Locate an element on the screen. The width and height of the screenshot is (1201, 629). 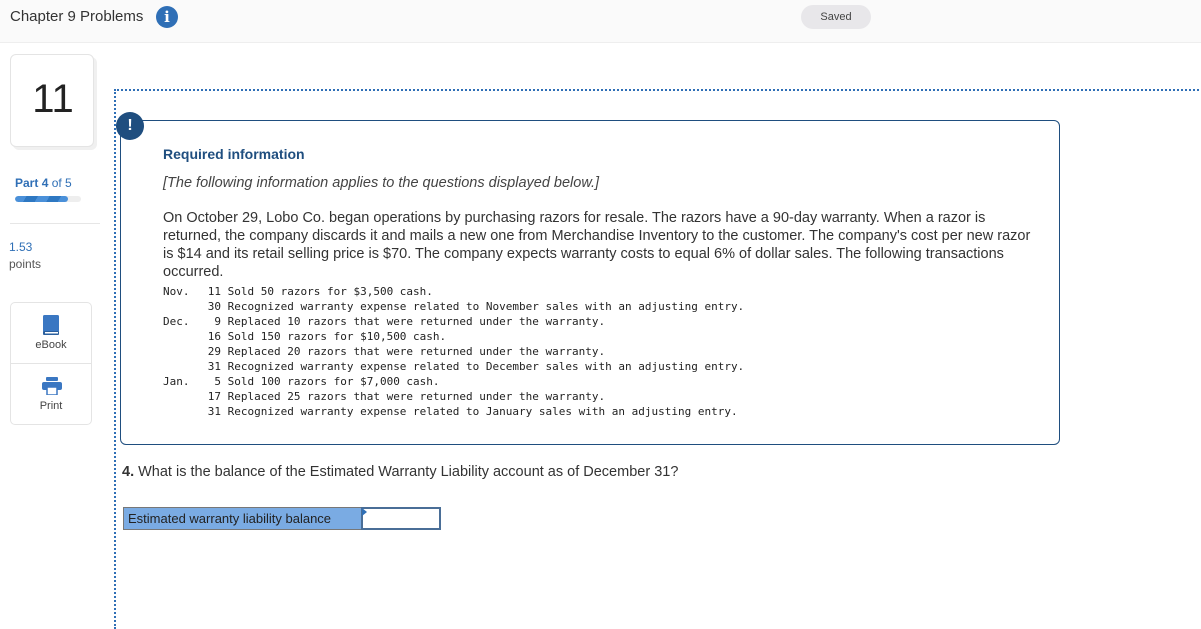
transaction-row: Nov. 11 Sold 50 razors for $3,500 cash. is located at coordinates (453, 291).